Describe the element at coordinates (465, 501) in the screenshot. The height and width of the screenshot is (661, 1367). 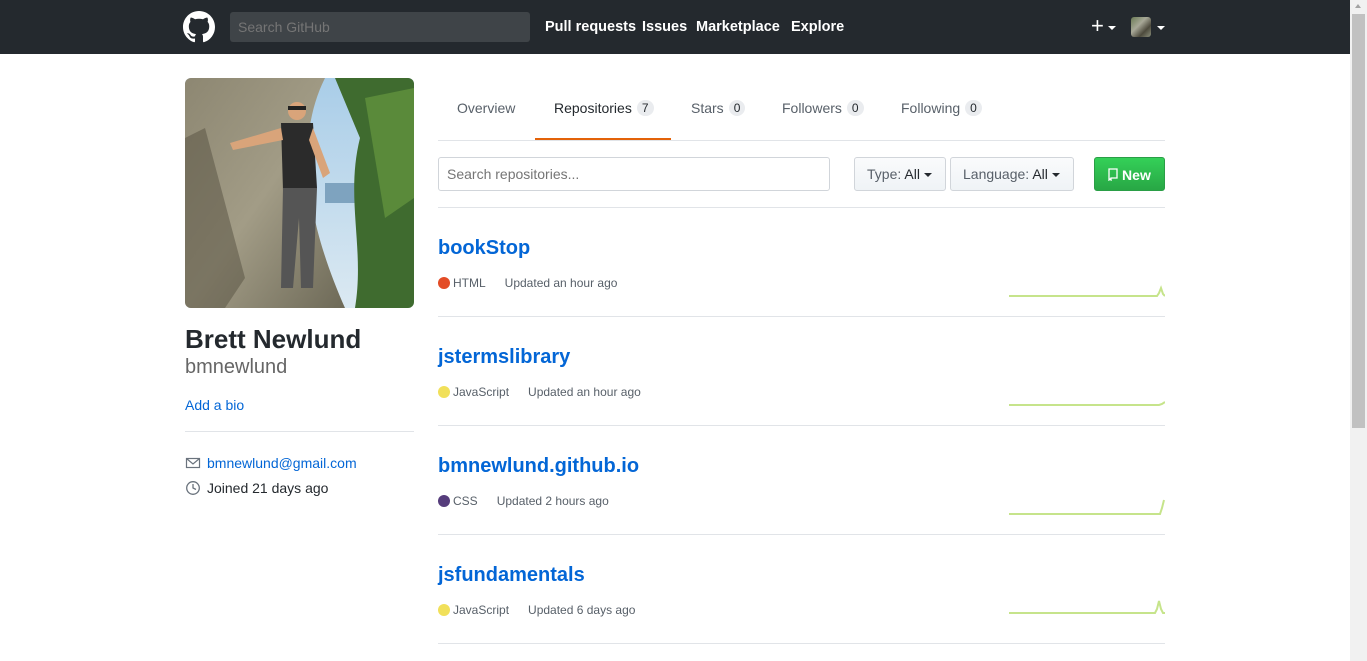
I see `repo-language: CSS` at that location.